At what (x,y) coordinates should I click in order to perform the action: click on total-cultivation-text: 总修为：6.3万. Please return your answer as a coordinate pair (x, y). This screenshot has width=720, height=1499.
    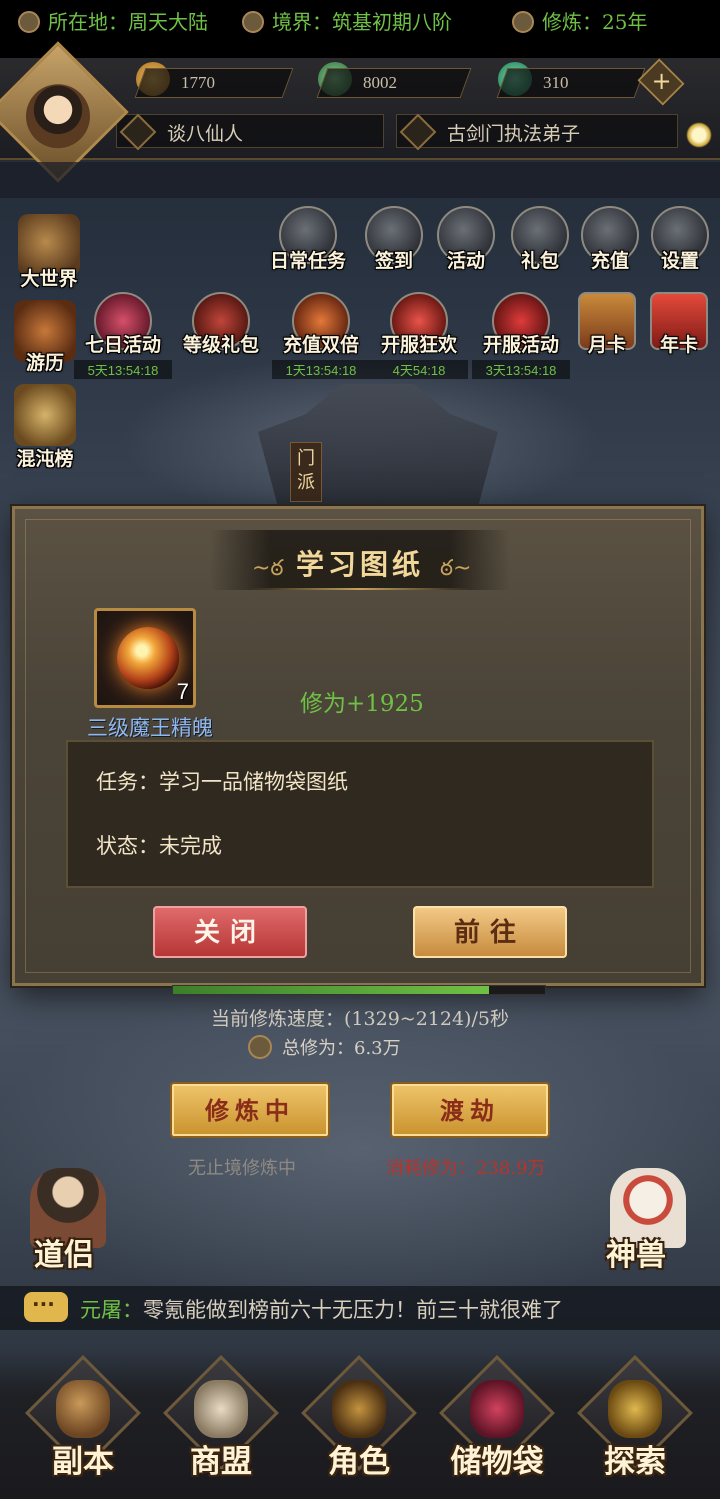
    Looking at the image, I should click on (341, 1048).